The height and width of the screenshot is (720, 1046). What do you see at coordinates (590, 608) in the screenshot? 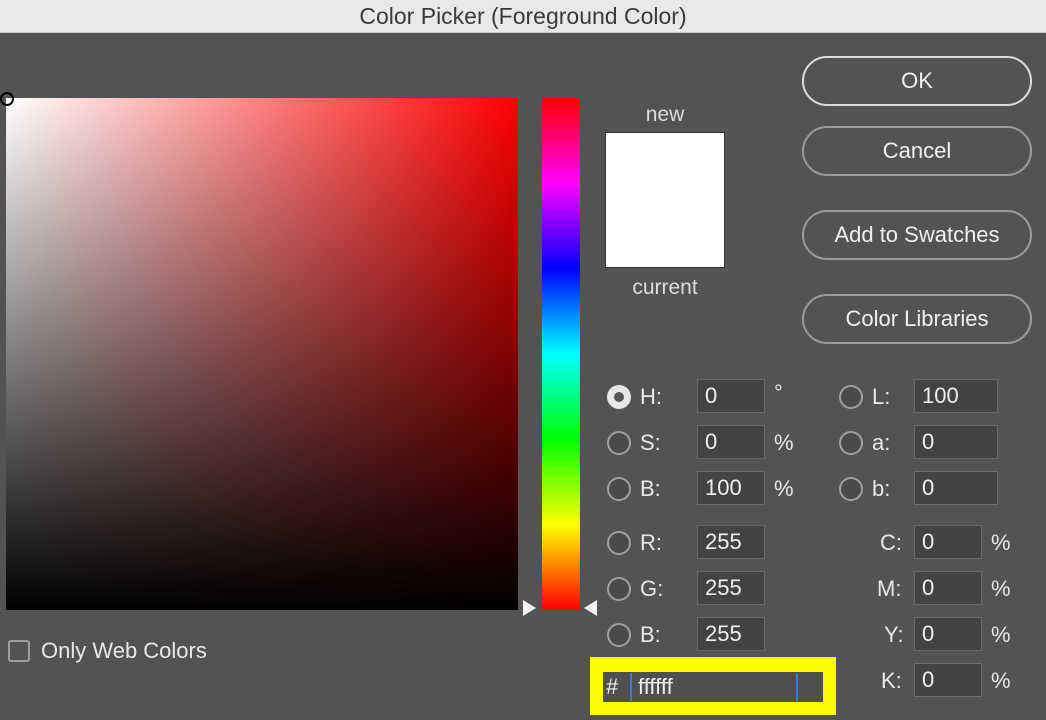
I see `hue-slider-right-handle-icon` at bounding box center [590, 608].